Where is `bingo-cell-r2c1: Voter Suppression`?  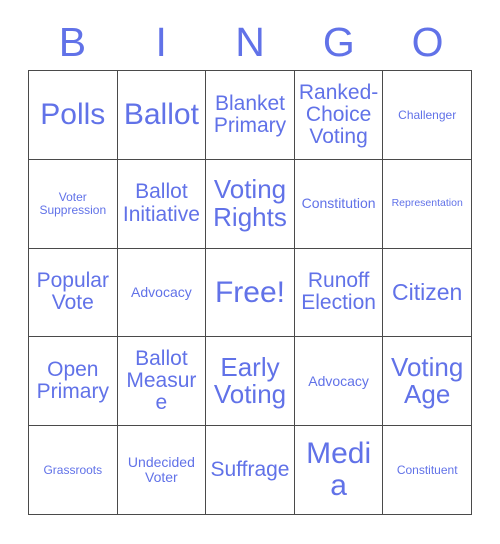
bingo-cell-r2c1: Voter Suppression is located at coordinates (73, 204).